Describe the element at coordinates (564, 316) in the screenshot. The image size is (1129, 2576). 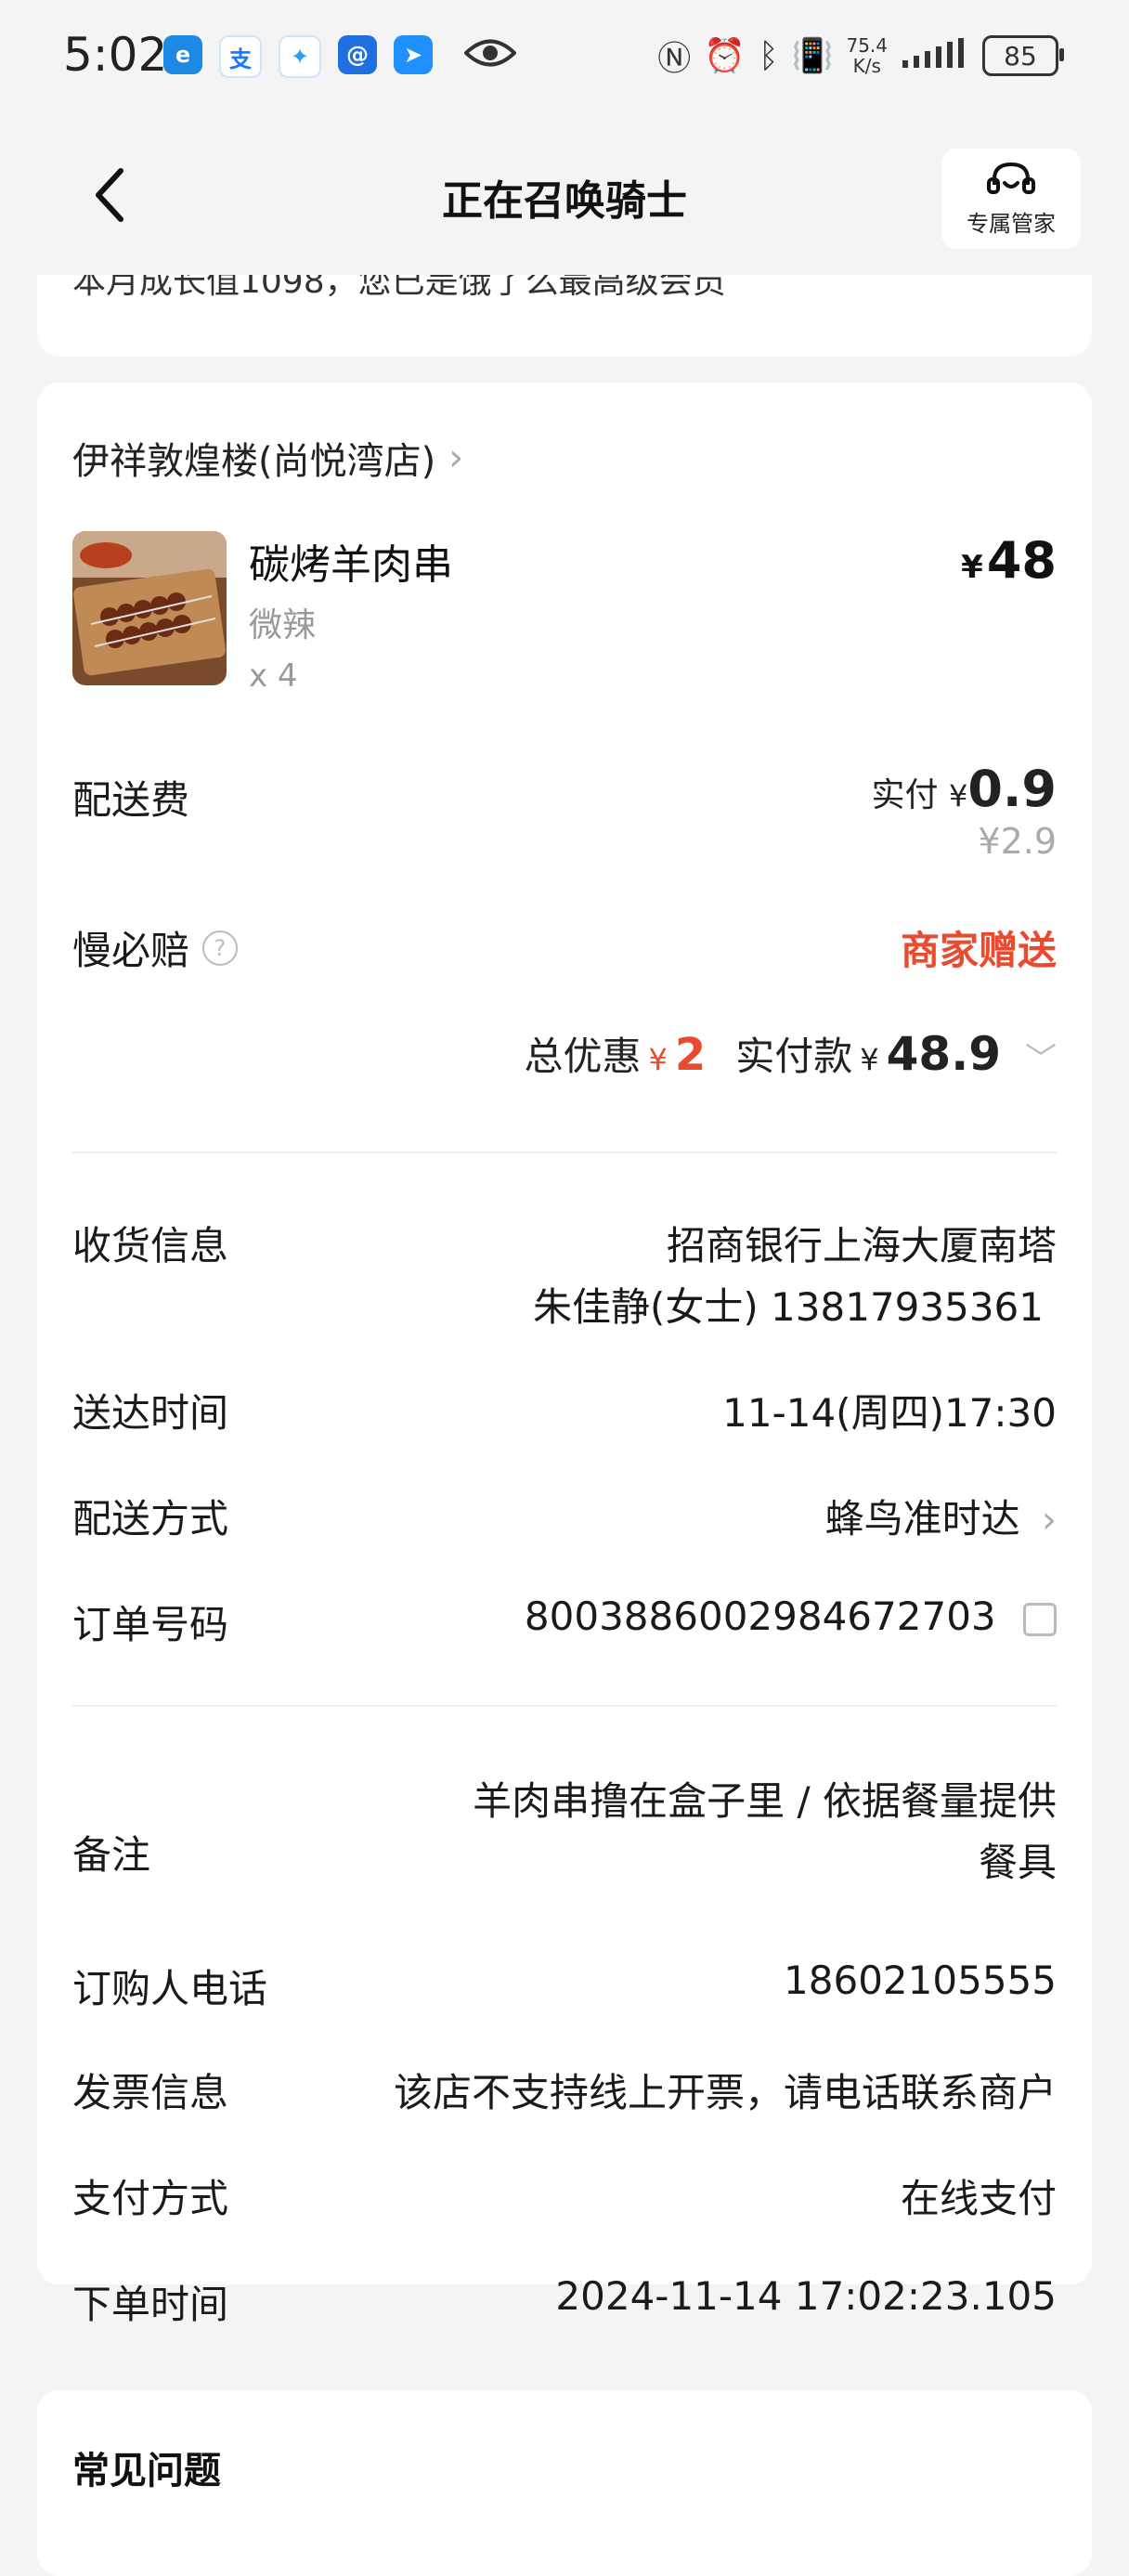
I see `member-banner-card: 本月成长值1098，您已是饿了么最高级会员` at that location.